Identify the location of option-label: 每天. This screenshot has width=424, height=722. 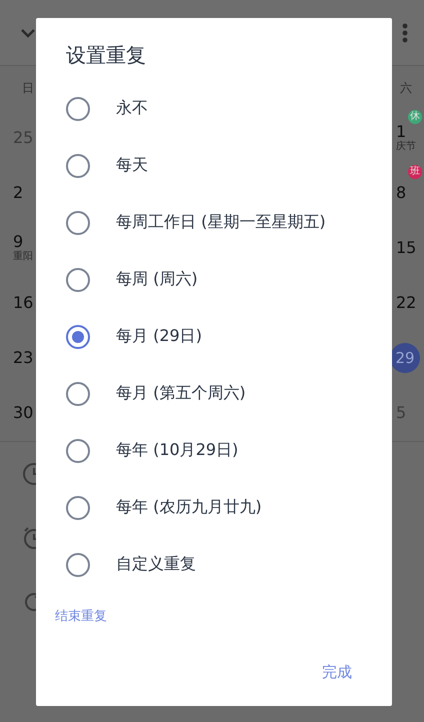
(132, 165).